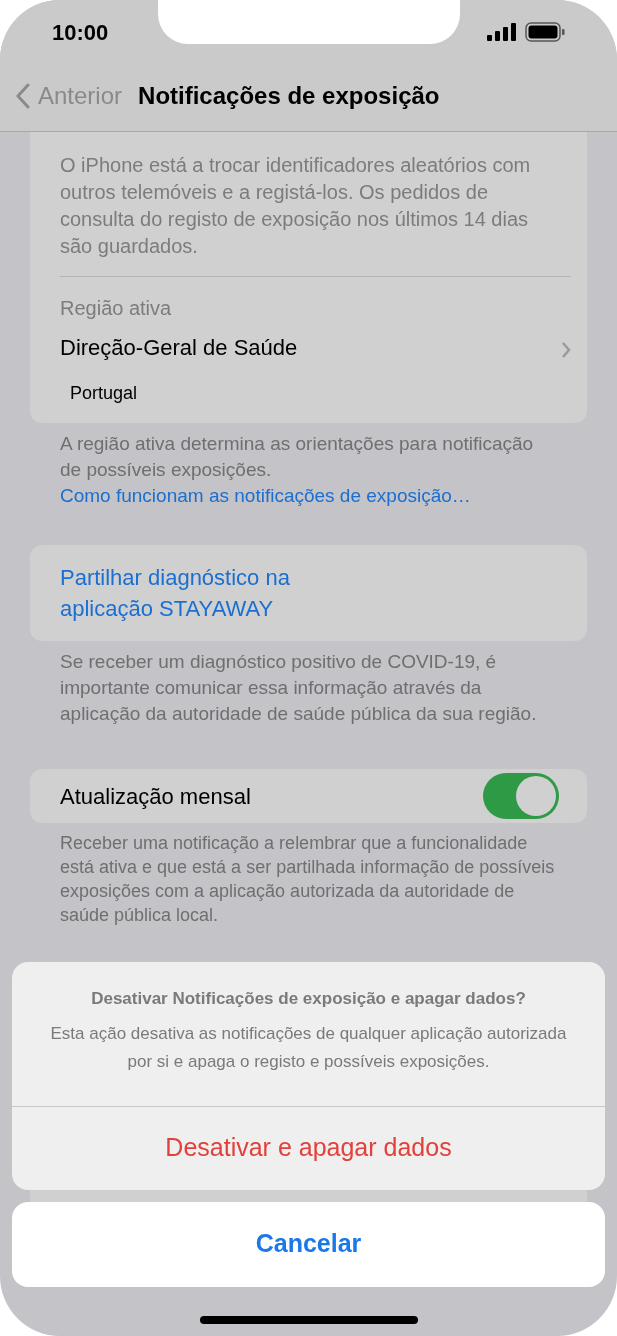  What do you see at coordinates (23, 95) in the screenshot?
I see `back-chevron-icon` at bounding box center [23, 95].